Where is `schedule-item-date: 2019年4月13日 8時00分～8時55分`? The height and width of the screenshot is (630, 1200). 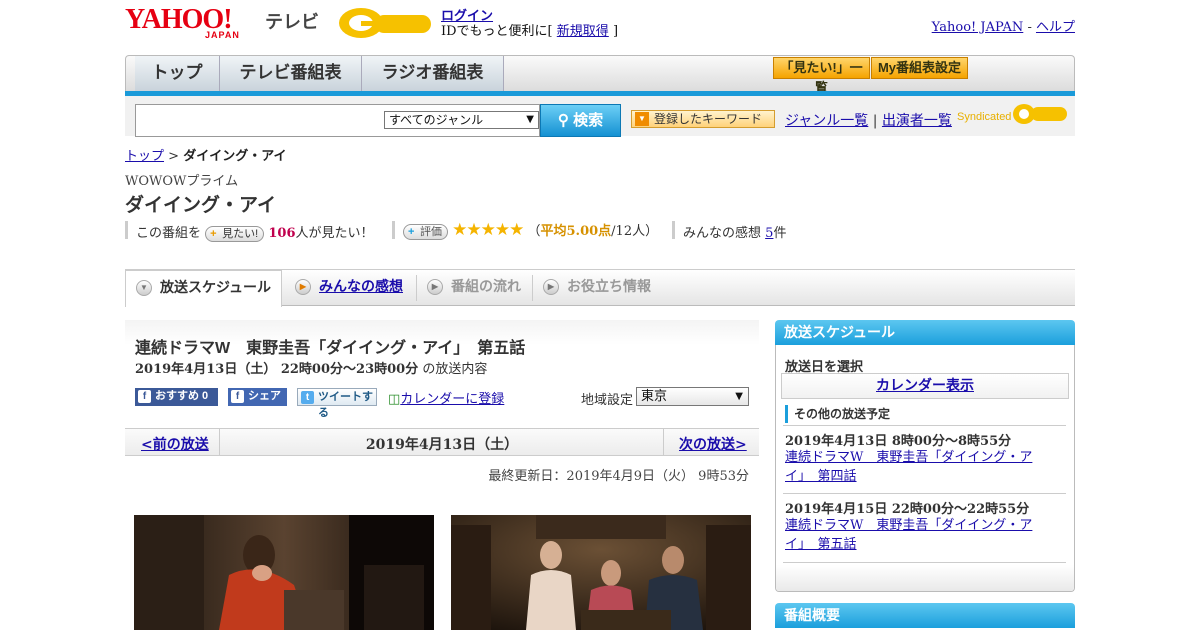
schedule-item-date: 2019年4月13日 8時00分～8時55分 is located at coordinates (898, 441).